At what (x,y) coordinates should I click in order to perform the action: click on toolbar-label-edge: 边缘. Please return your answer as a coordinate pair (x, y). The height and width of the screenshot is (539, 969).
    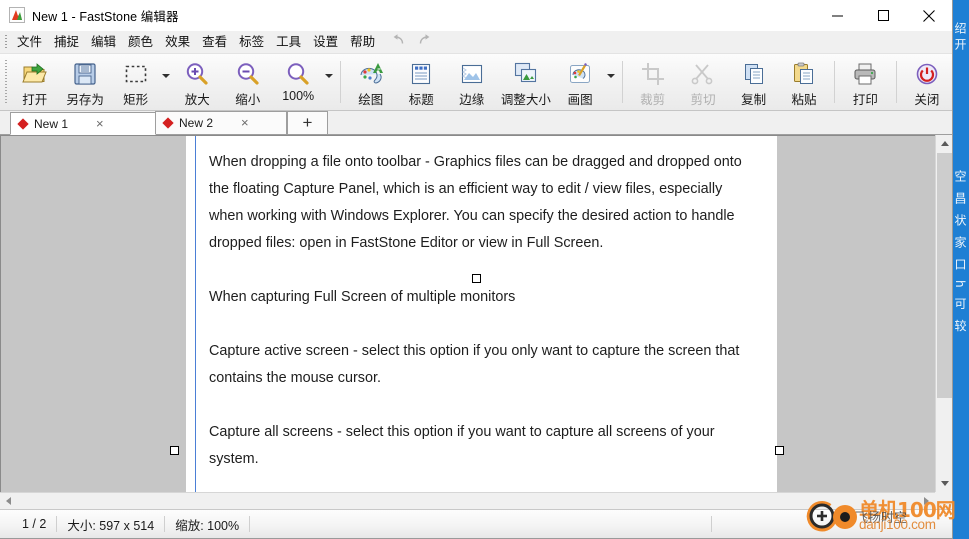
    Looking at the image, I should click on (472, 100).